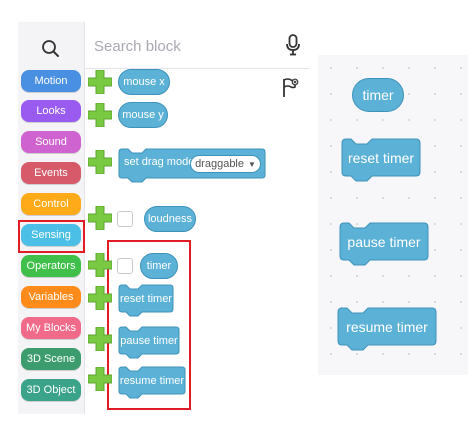  I want to click on preview-timer-block: timer, so click(378, 95).